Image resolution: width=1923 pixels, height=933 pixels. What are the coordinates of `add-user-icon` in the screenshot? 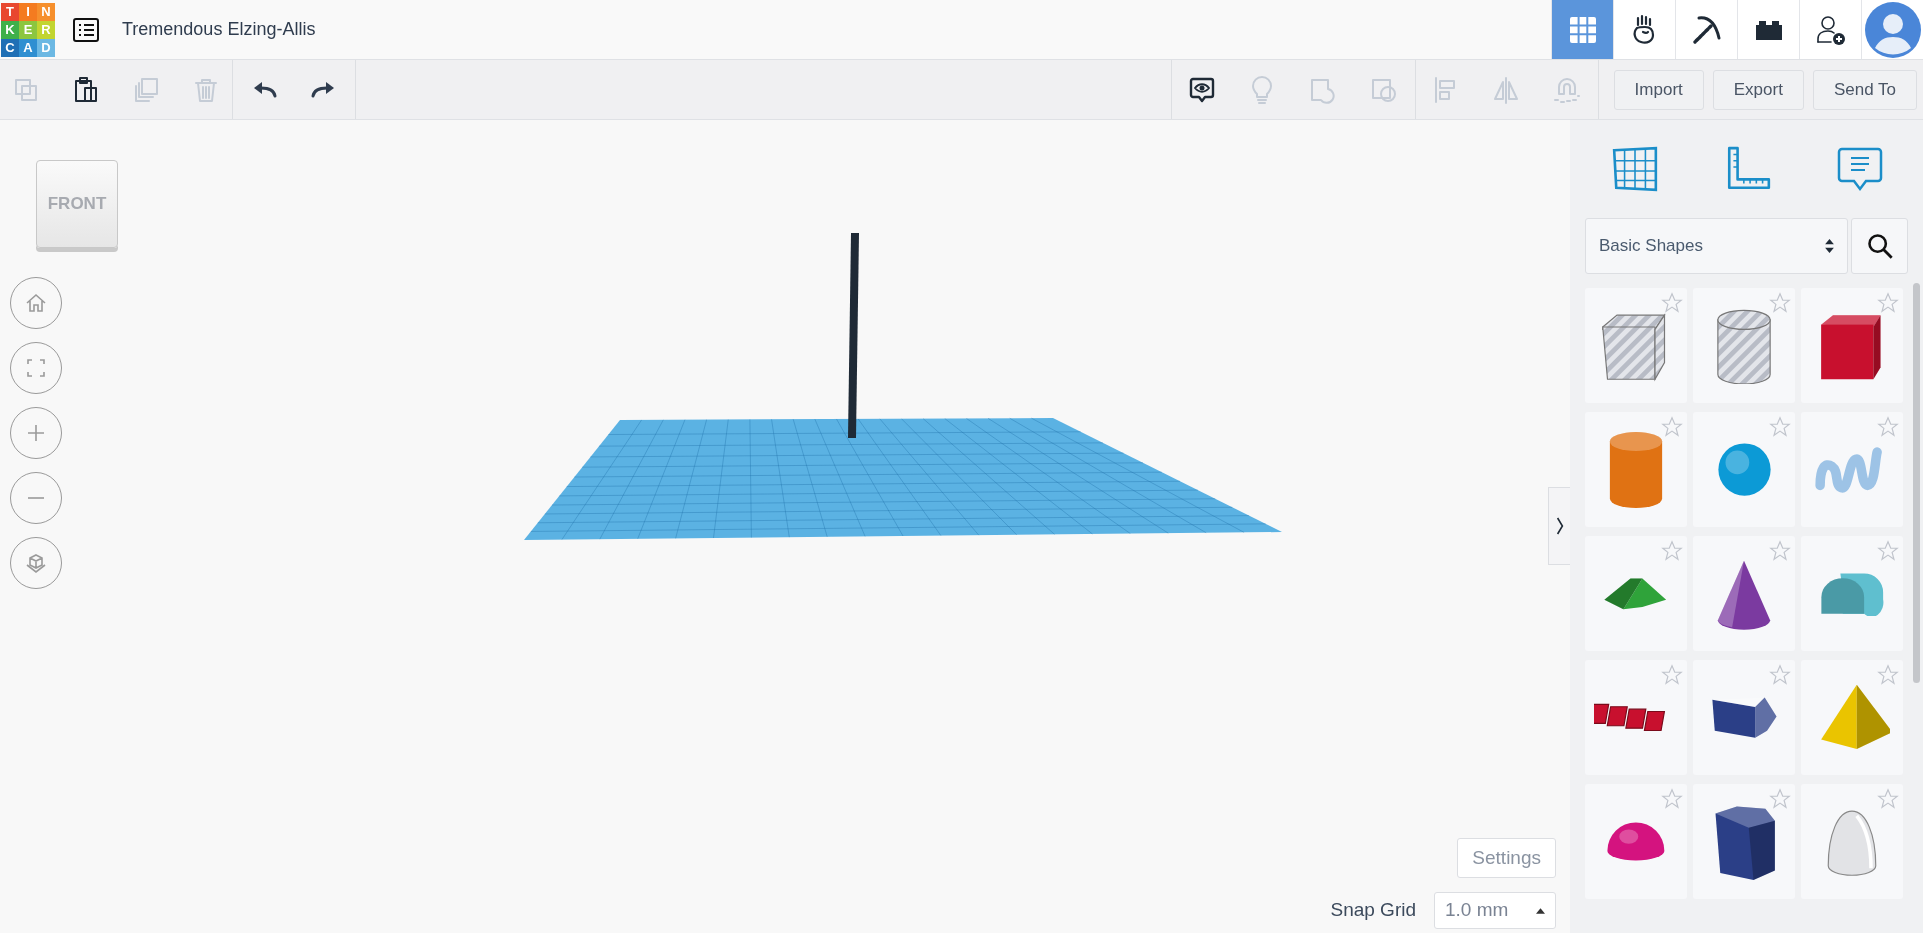 It's located at (1830, 29).